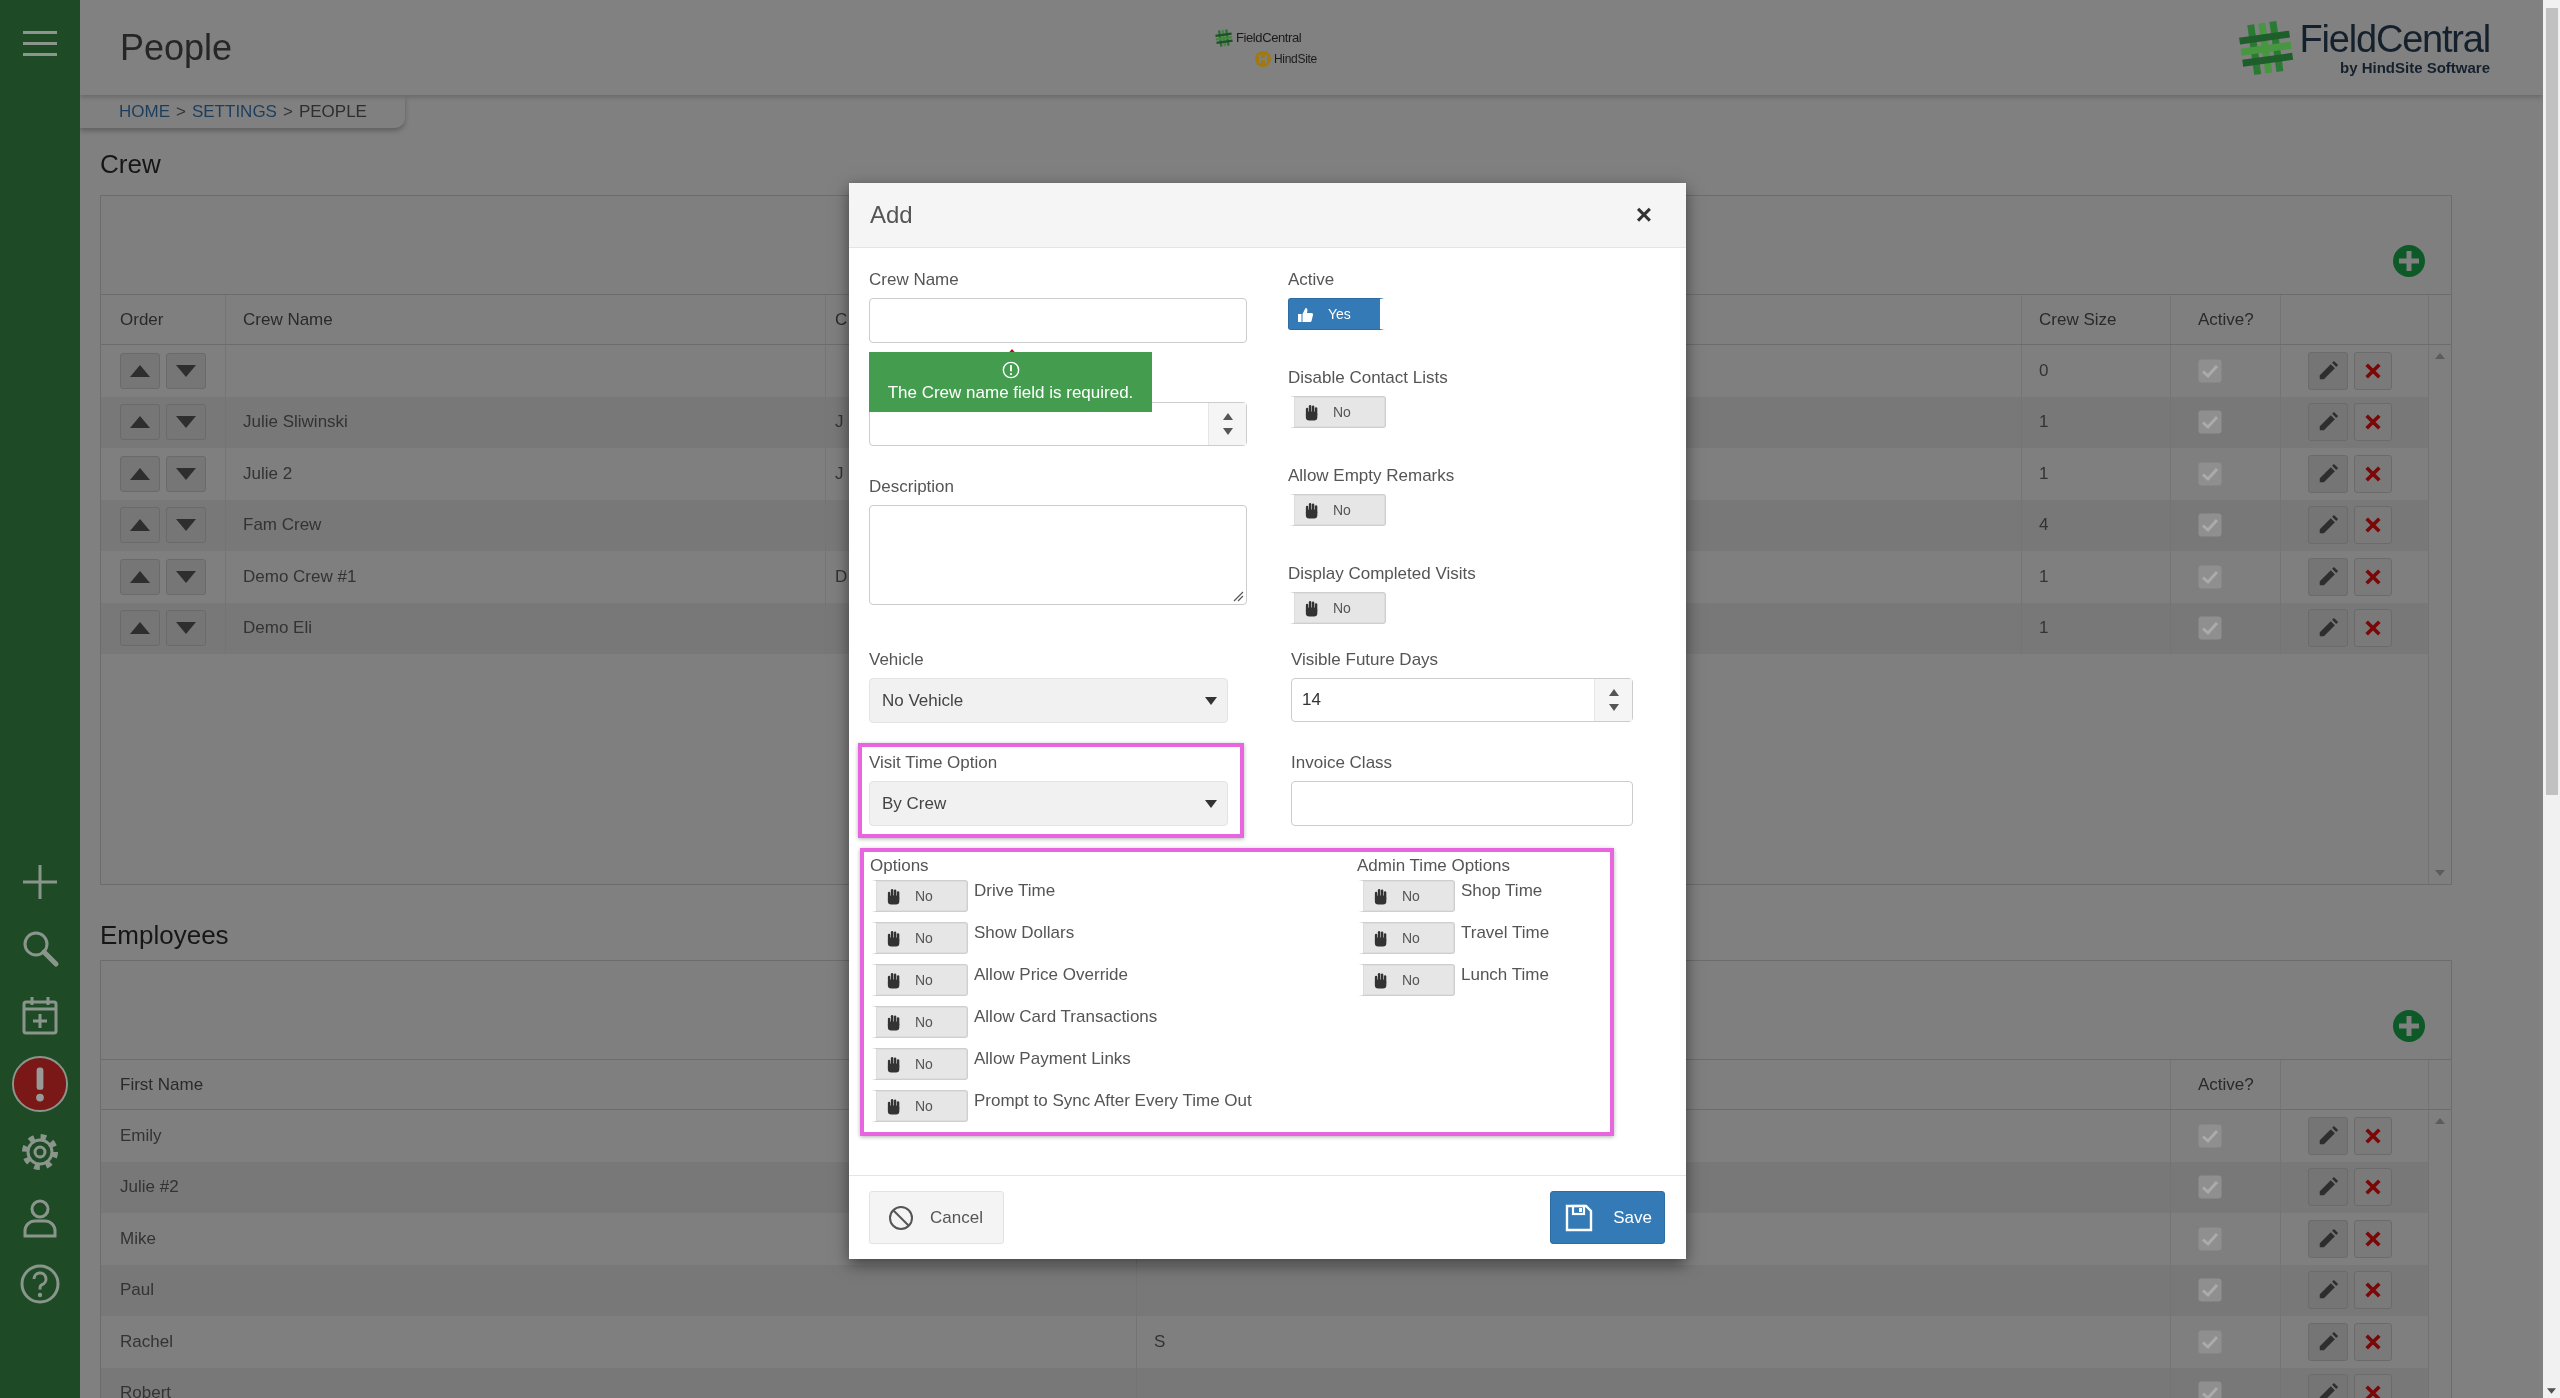 This screenshot has height=1398, width=2560. Describe the element at coordinates (2551, 1391) in the screenshot. I see `scroll-down-icon` at that location.